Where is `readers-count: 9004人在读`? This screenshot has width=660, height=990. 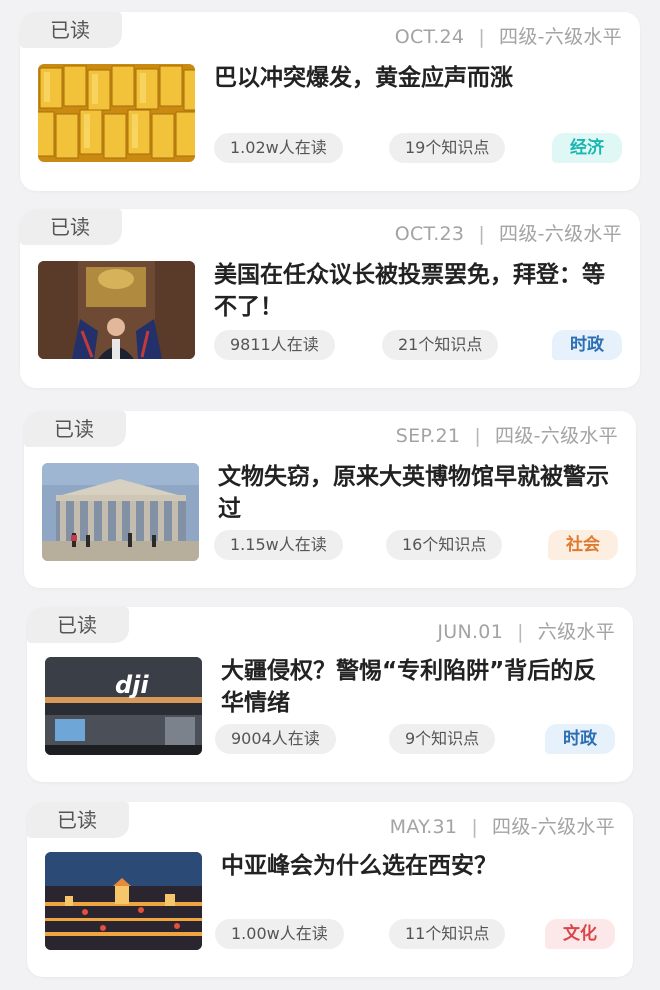
readers-count: 9004人在读 is located at coordinates (275, 739).